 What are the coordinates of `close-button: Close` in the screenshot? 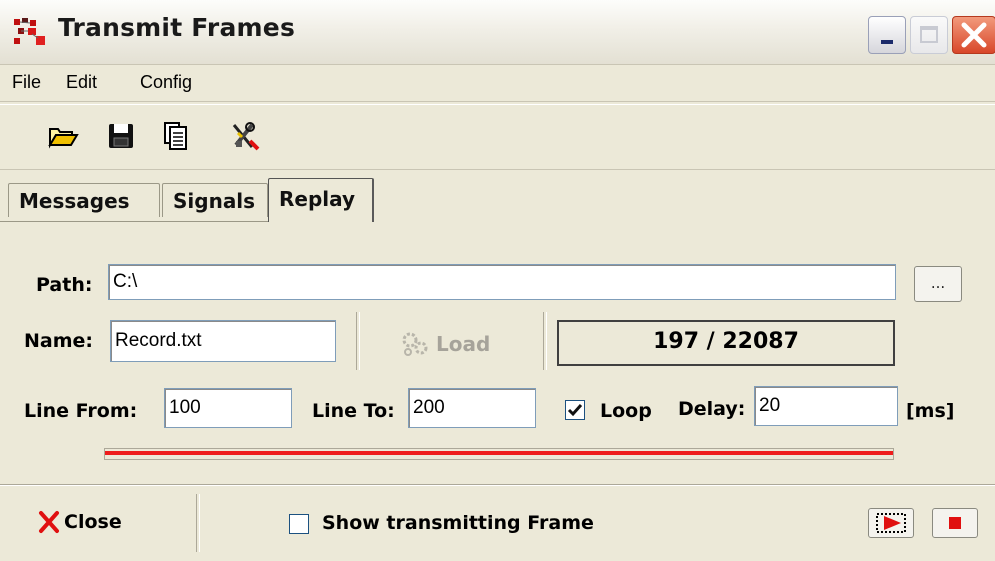 It's located at (80, 522).